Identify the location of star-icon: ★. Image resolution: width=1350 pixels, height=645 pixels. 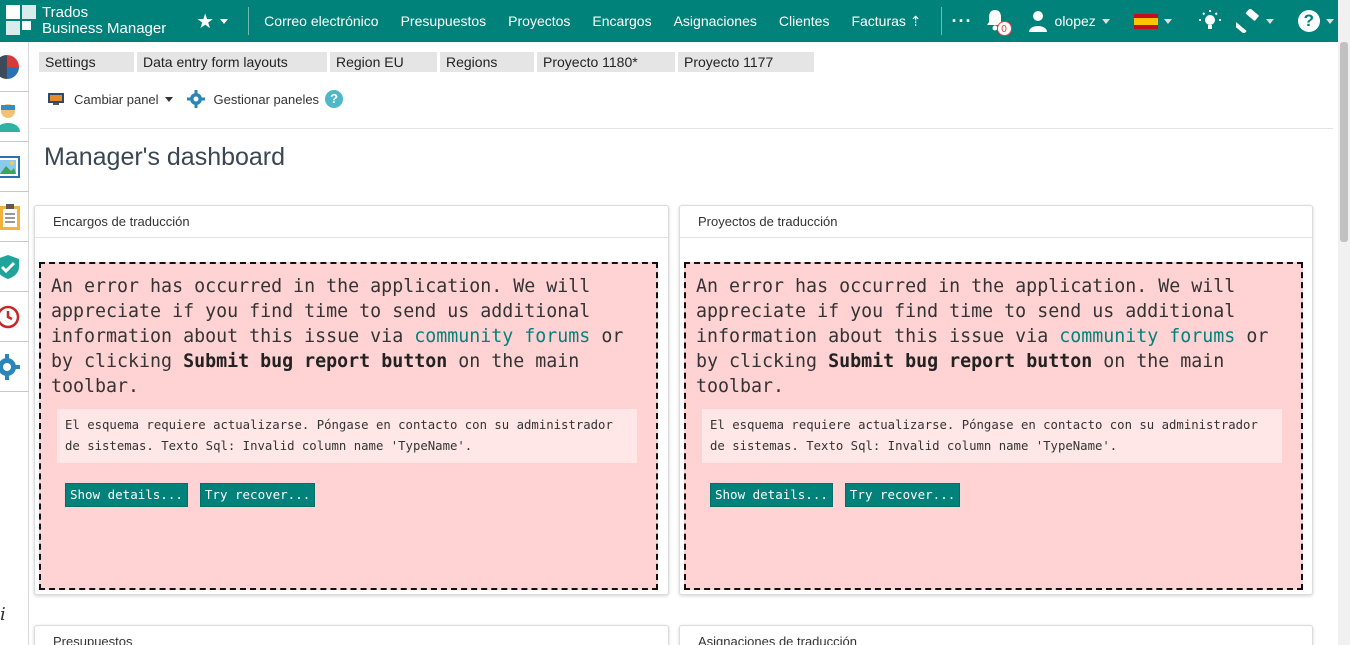
(205, 21).